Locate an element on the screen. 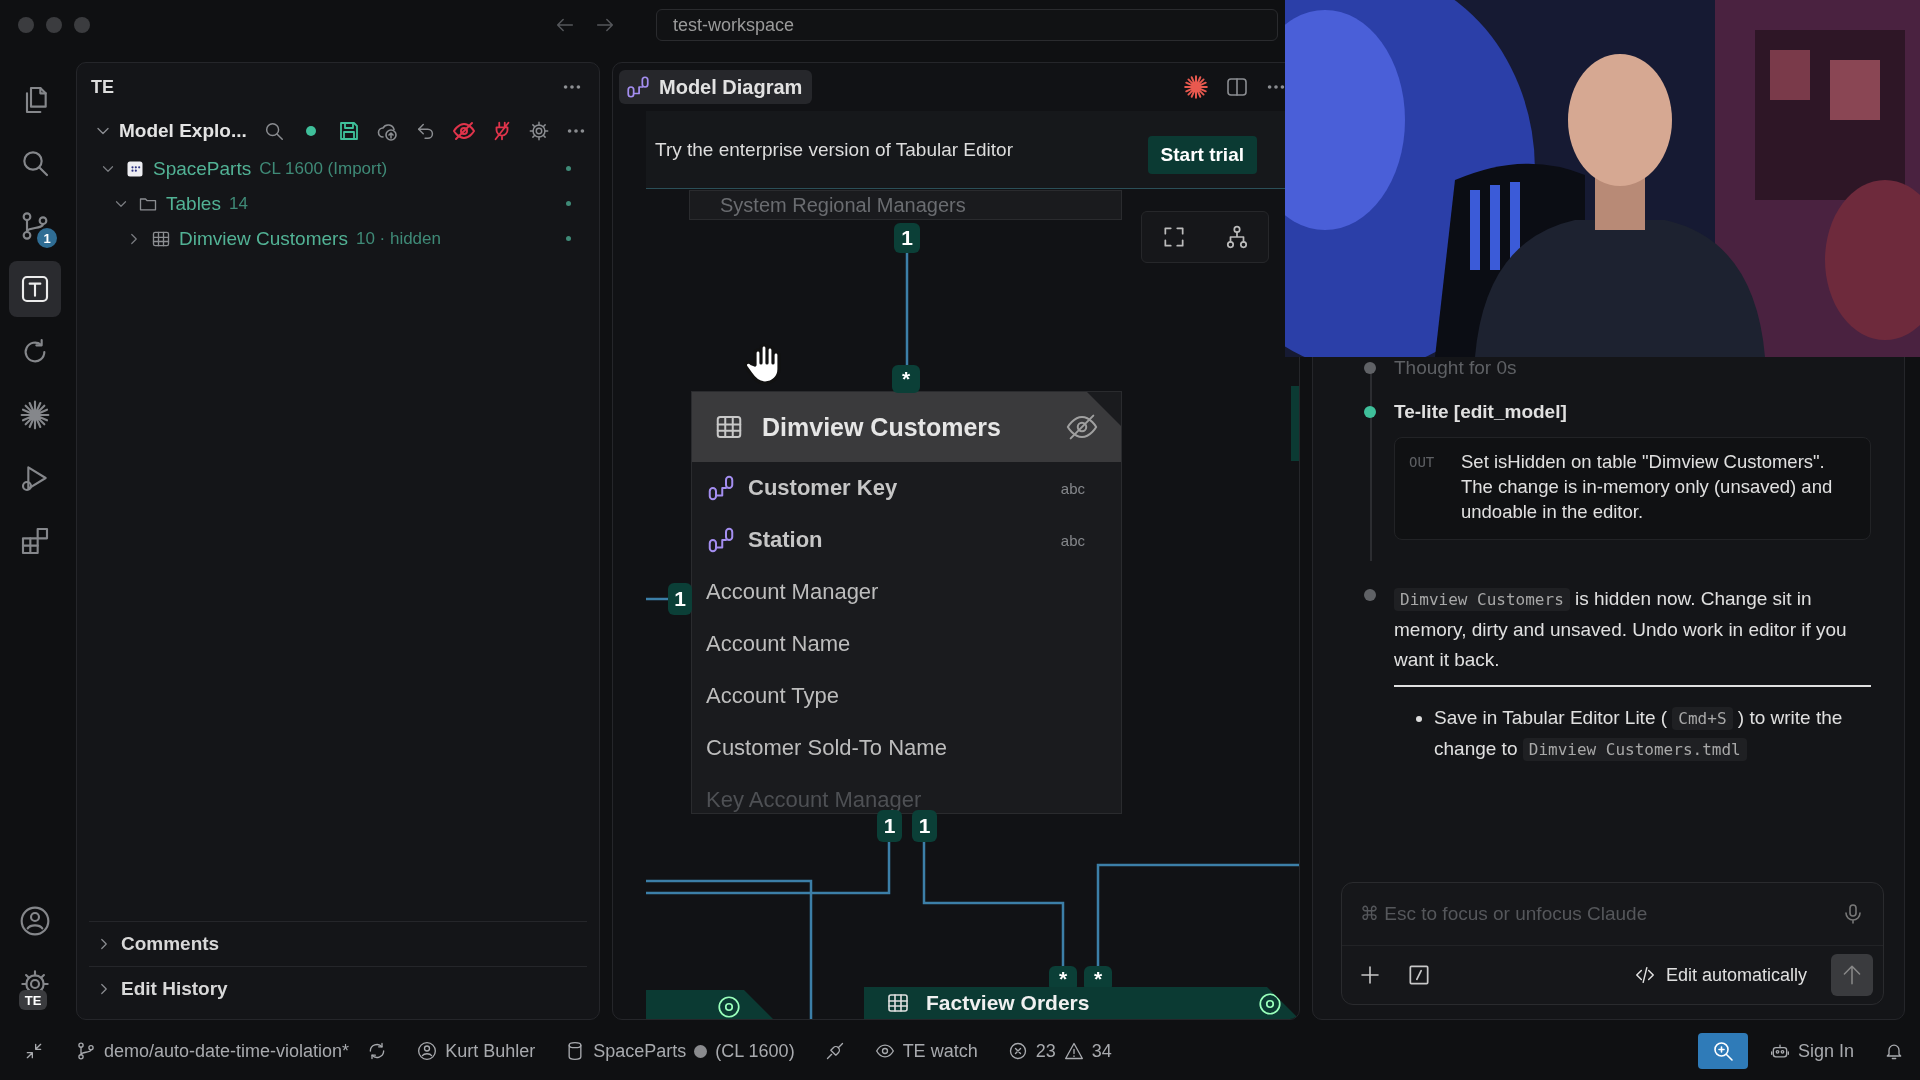 The height and width of the screenshot is (1080, 1920). chat-composer: ⌘ Esc to focus or unfocus Claude Edit automatically is located at coordinates (1612, 943).